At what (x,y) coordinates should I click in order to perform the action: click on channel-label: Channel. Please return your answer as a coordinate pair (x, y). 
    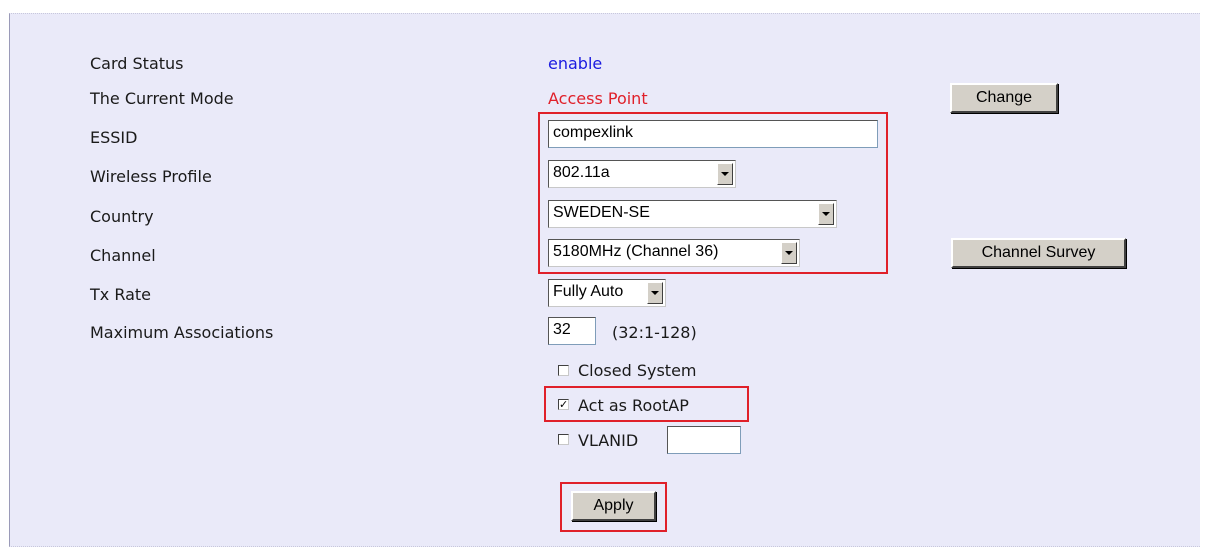
    Looking at the image, I should click on (123, 255).